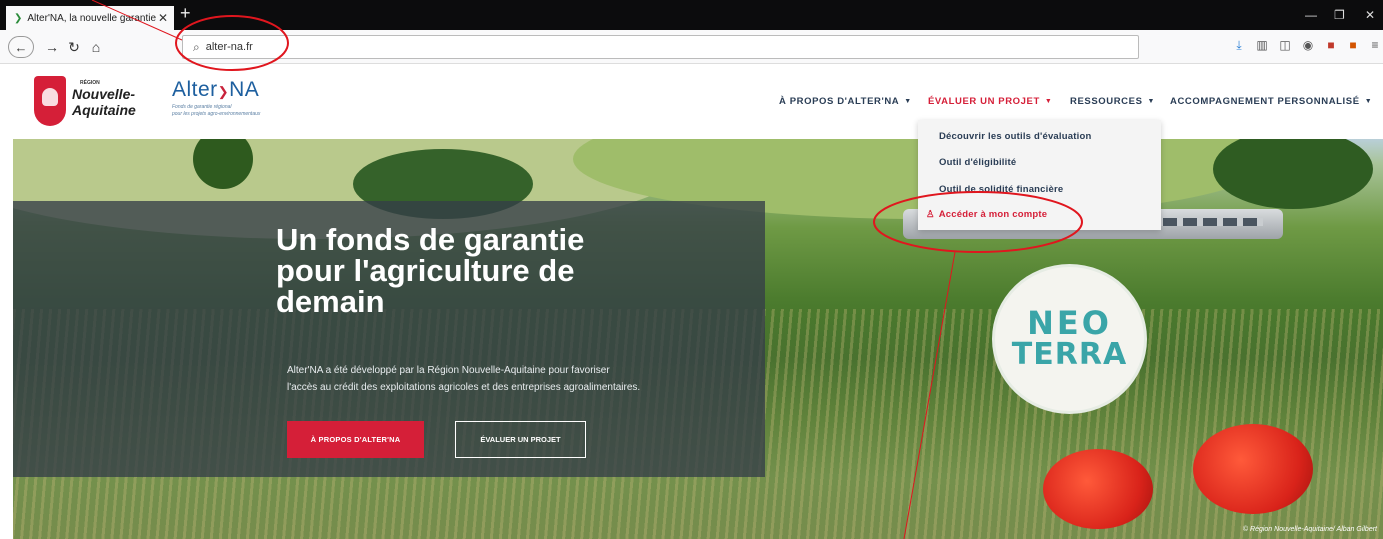 This screenshot has width=1383, height=539. I want to click on library-icon: ▥, so click(1262, 45).